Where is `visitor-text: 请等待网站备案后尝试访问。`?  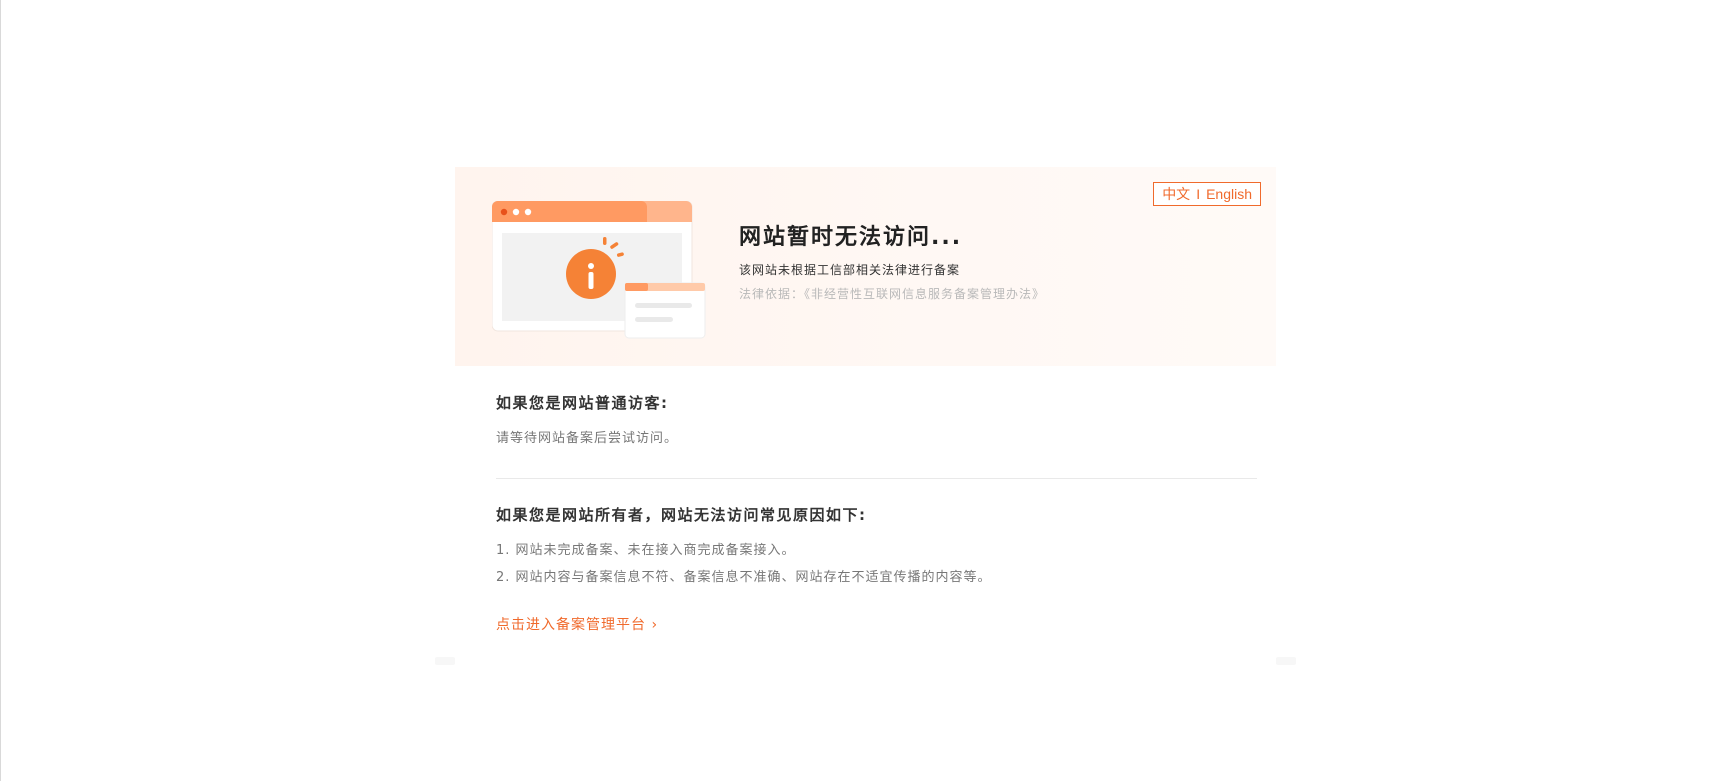 visitor-text: 请等待网站备案后尝试访问。 is located at coordinates (587, 438).